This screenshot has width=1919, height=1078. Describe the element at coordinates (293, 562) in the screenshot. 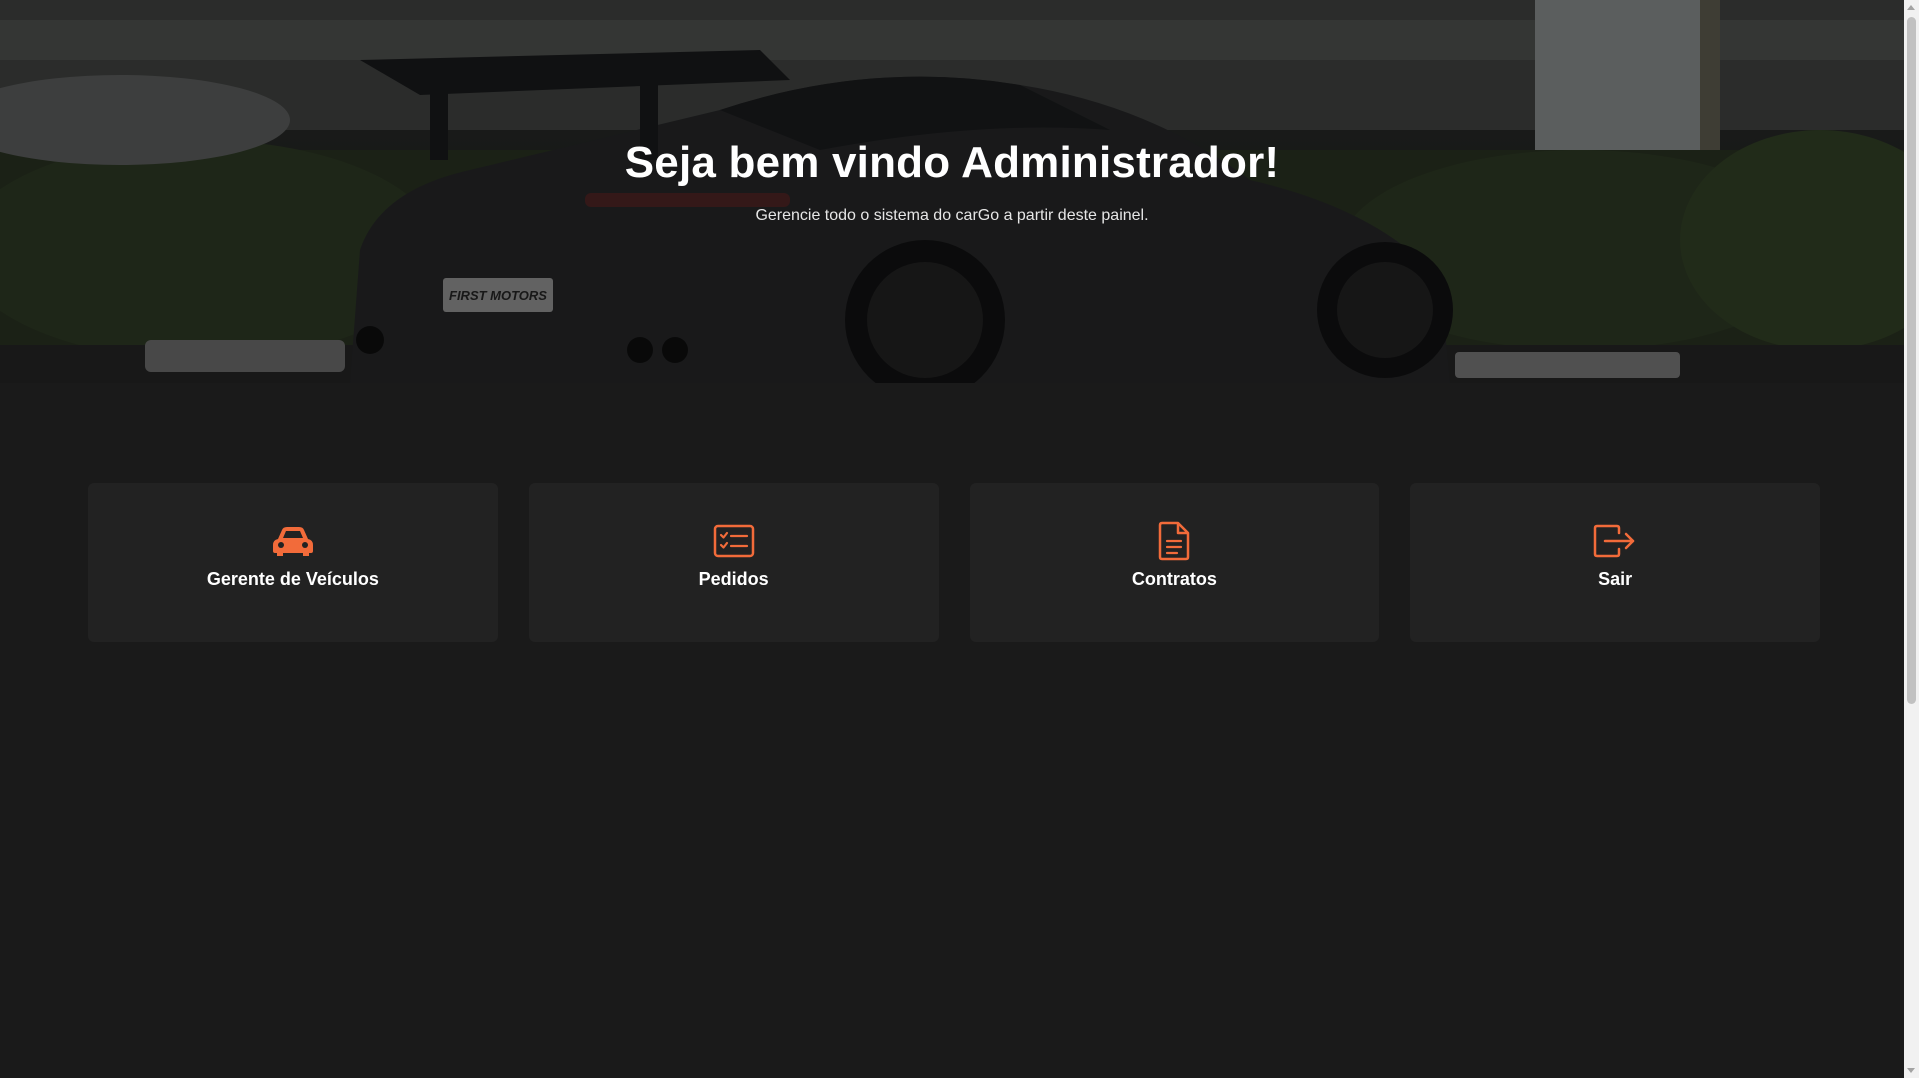

I see `vehicle-manager-card: Gerente de Veículos` at that location.